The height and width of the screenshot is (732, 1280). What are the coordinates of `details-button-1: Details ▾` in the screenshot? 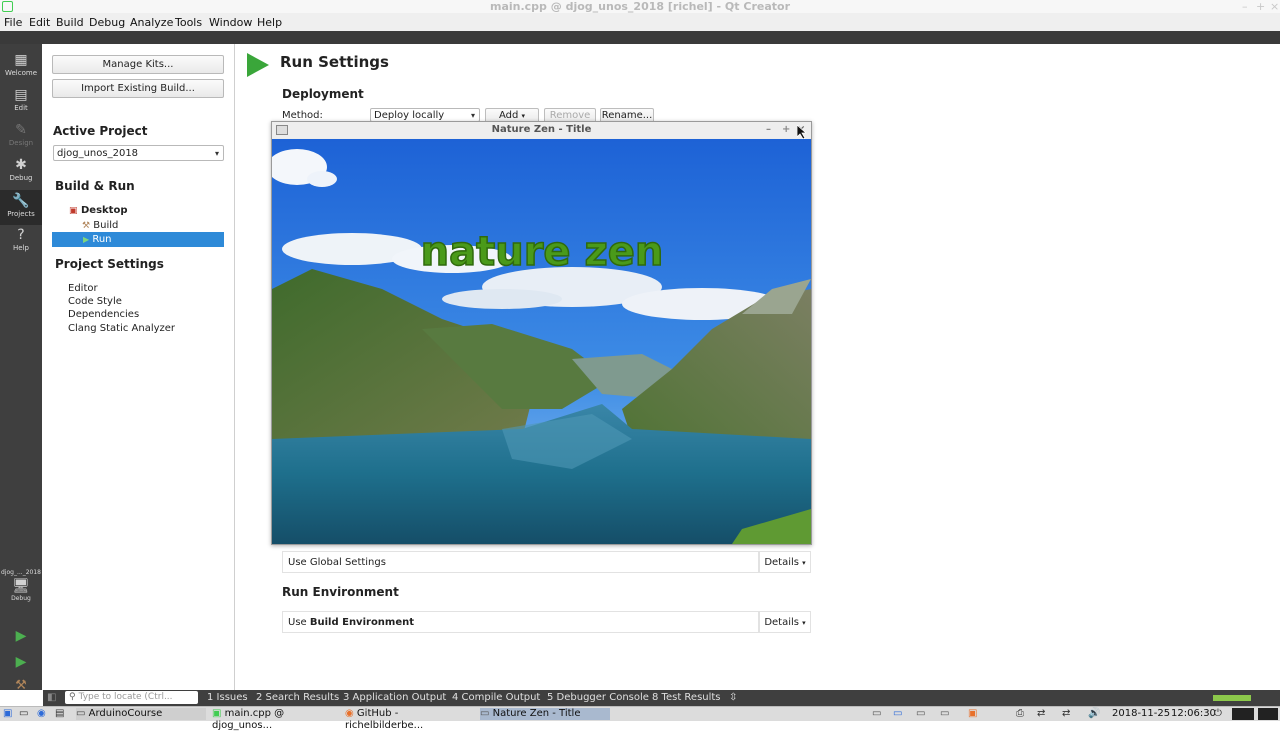 It's located at (785, 562).